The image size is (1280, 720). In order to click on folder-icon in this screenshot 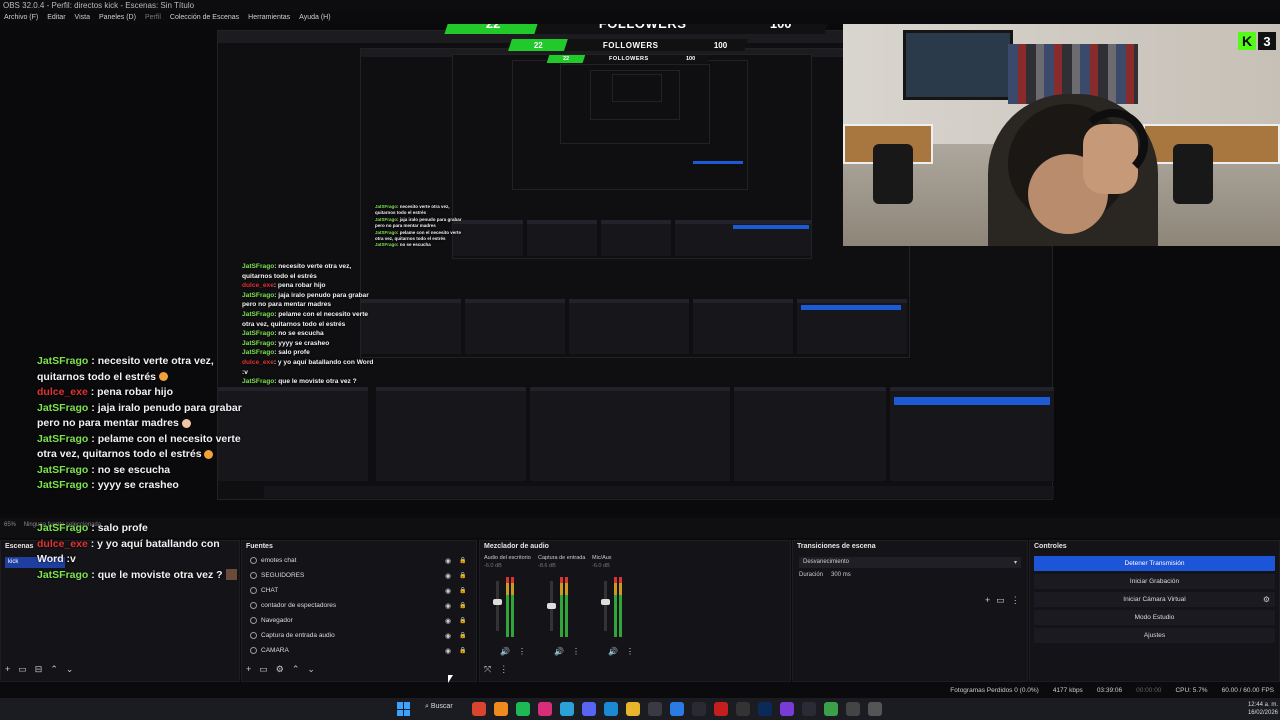, I will do `click(633, 709)`.